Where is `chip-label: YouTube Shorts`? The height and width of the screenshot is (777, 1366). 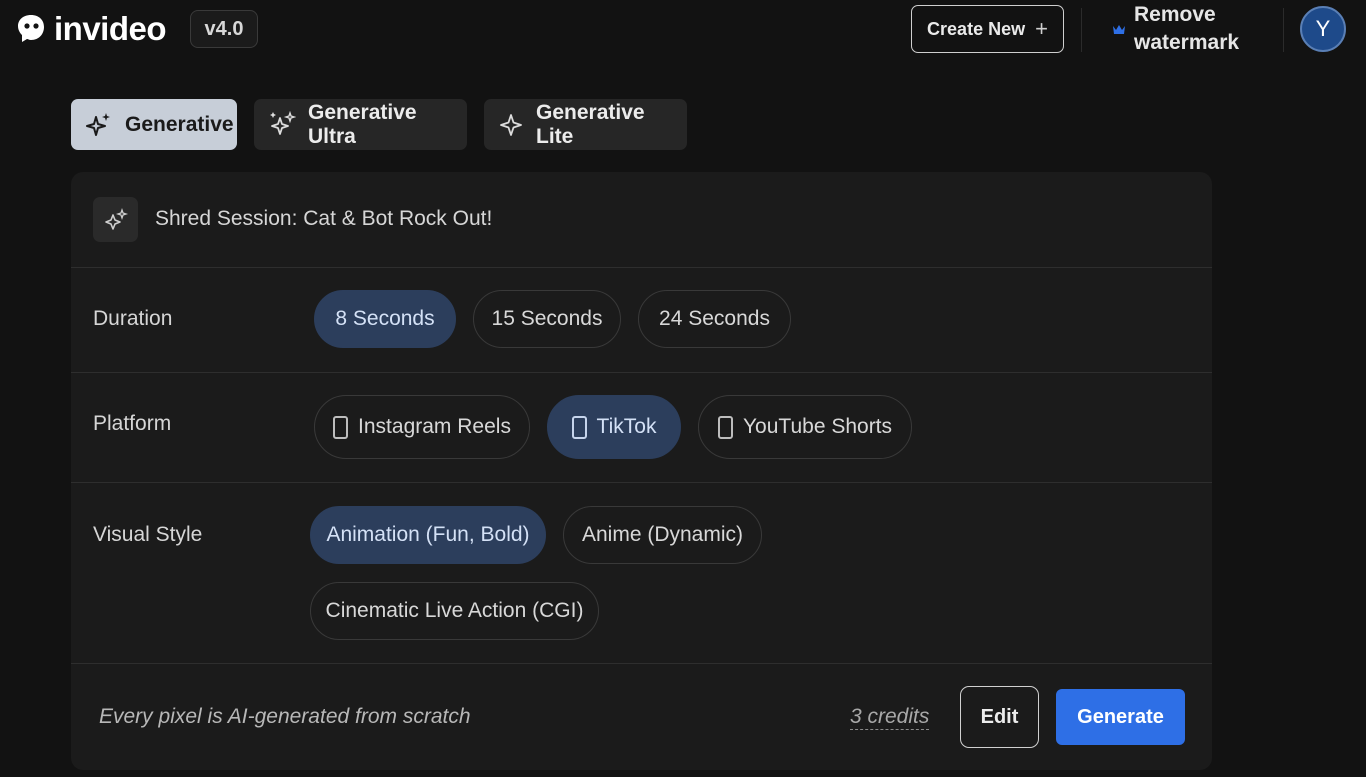 chip-label: YouTube Shorts is located at coordinates (817, 426).